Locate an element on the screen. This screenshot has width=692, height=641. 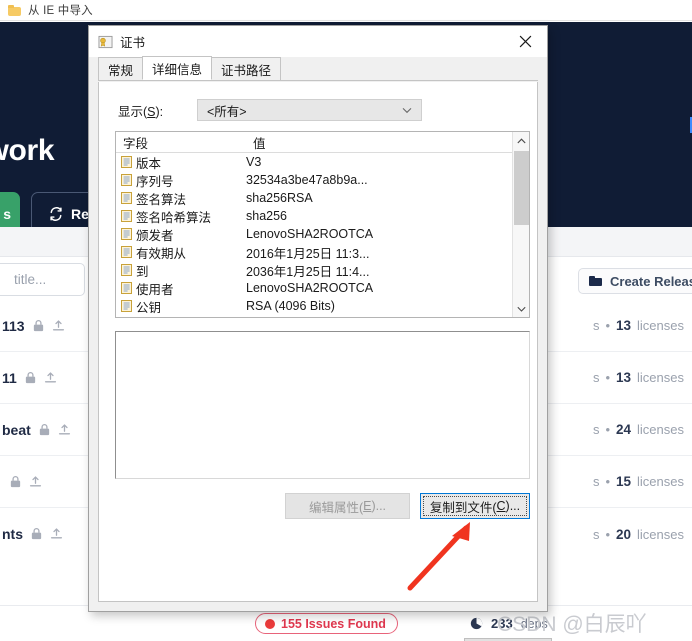
row-name-group: 113 is located at coordinates (32, 326).